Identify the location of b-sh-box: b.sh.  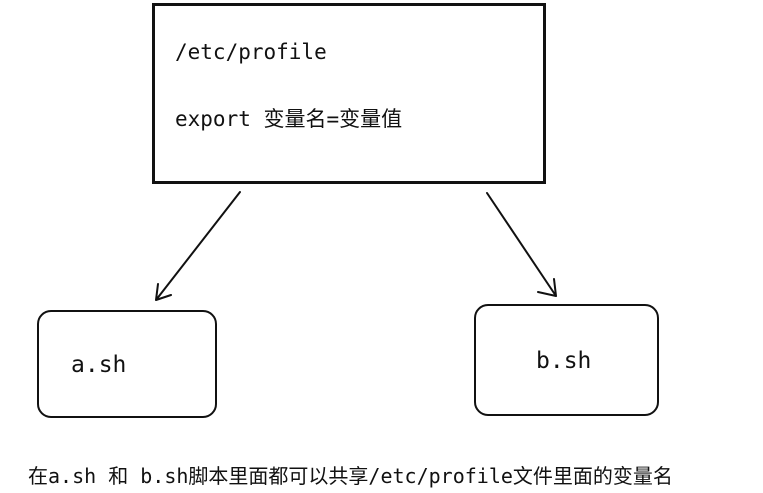
(566, 360).